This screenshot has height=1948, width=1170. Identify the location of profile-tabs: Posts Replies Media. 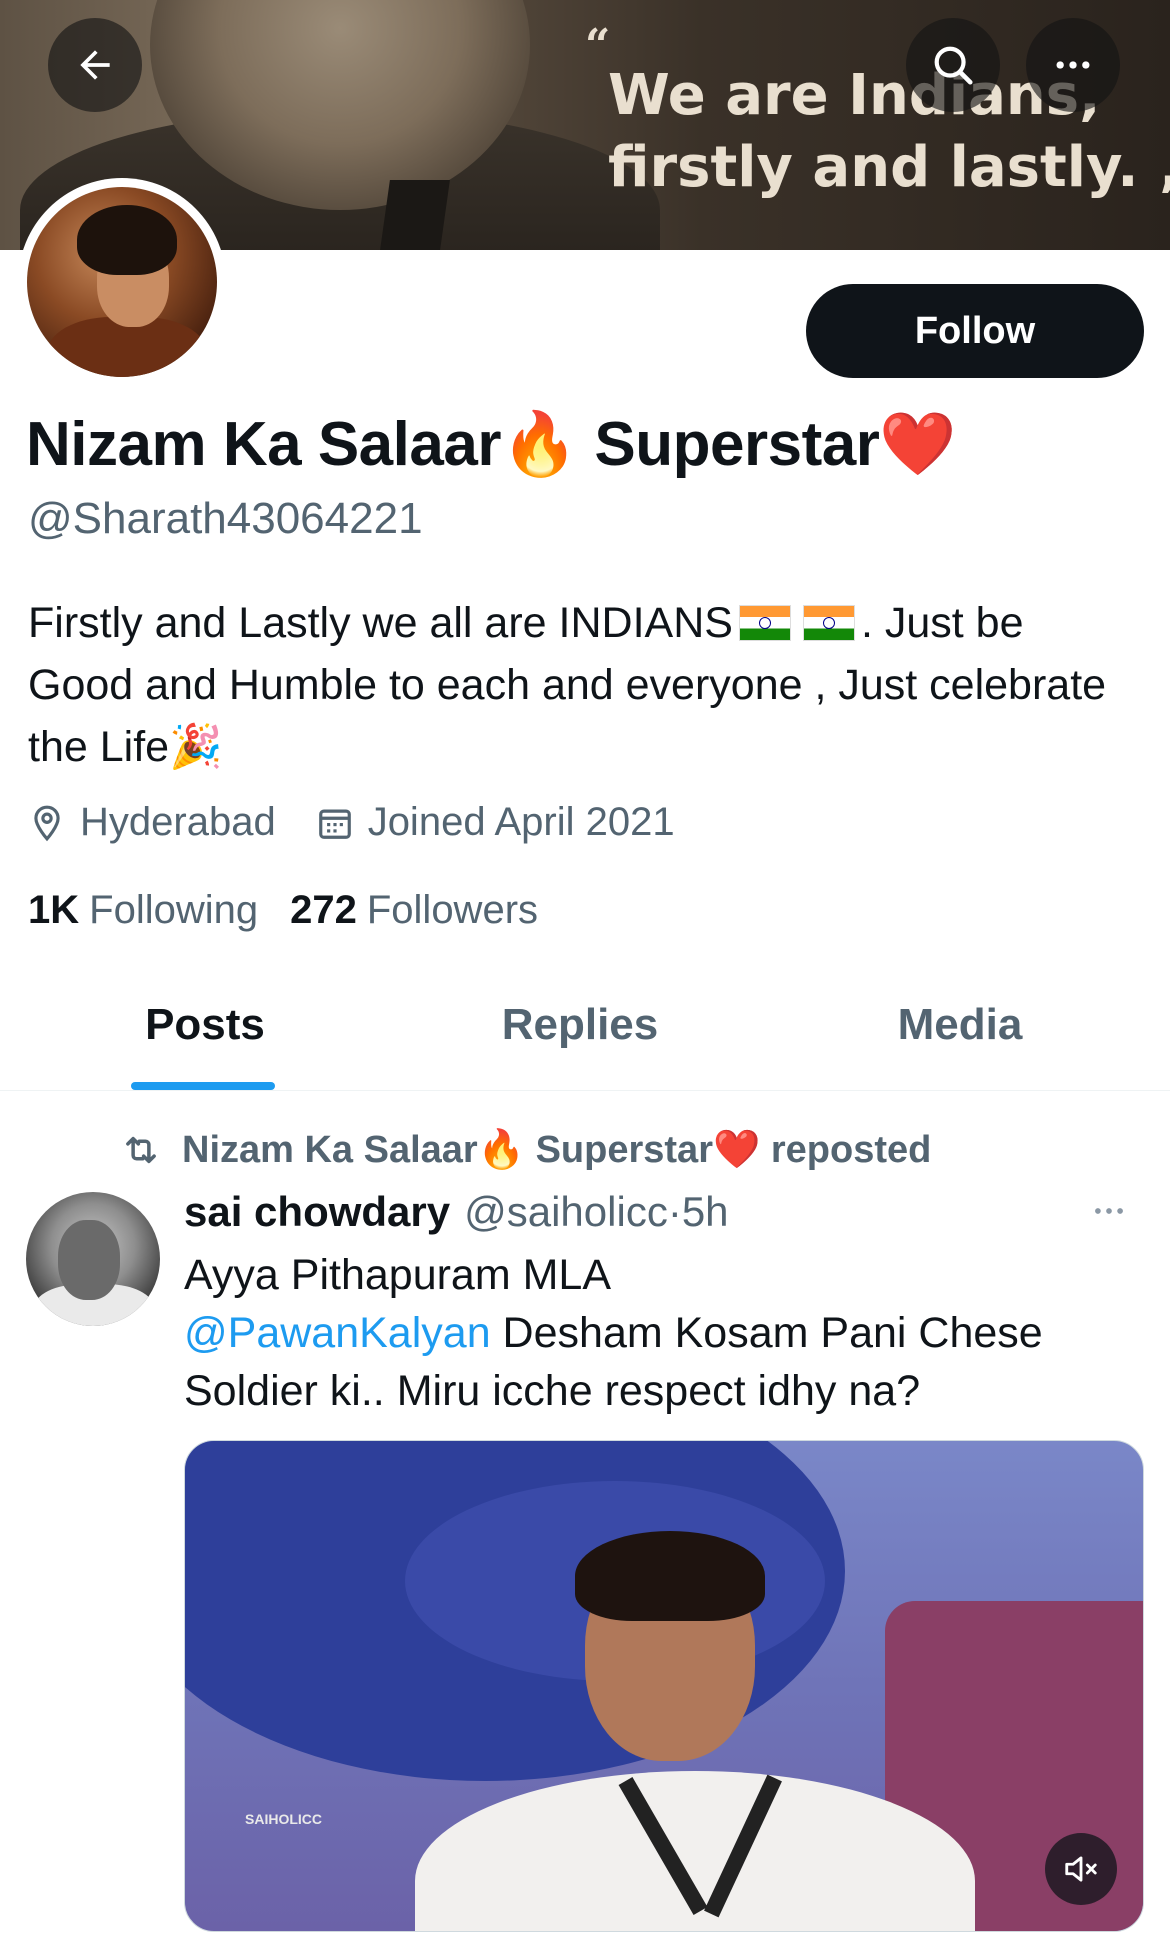
(585, 1025).